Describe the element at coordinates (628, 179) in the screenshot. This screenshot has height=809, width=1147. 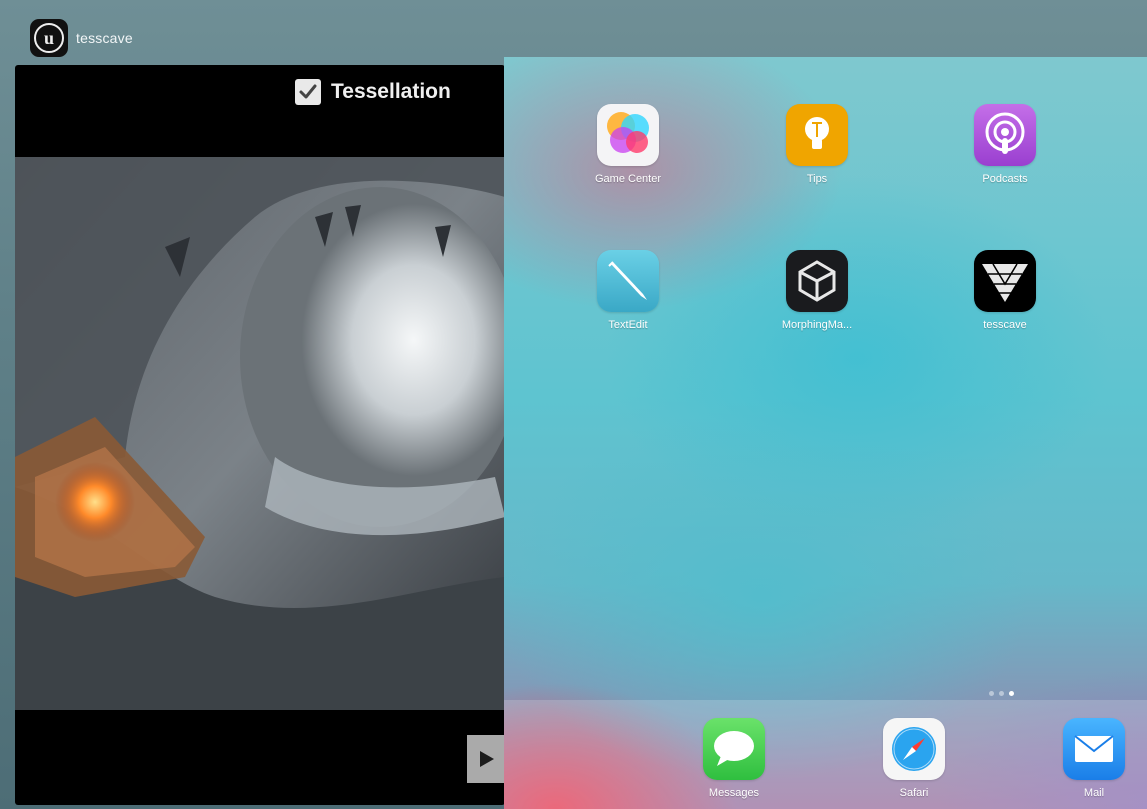
I see `app-label: Game Center` at that location.